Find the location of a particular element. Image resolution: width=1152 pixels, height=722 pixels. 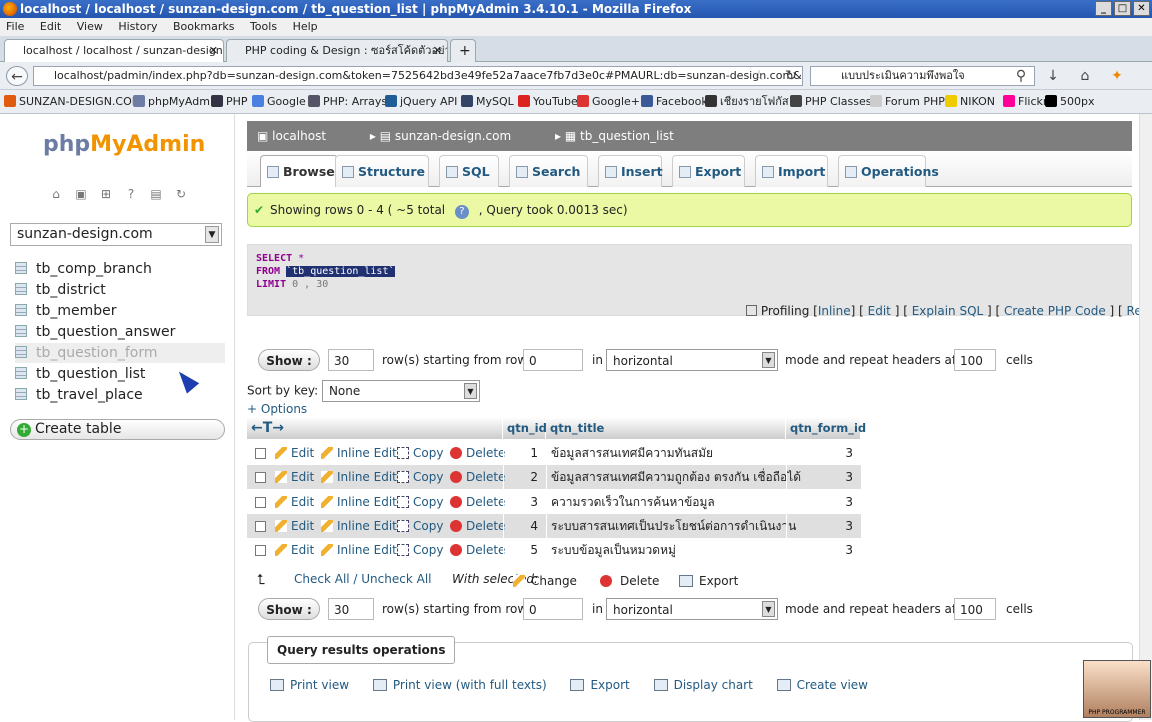

tab-search: Search is located at coordinates (548, 171).